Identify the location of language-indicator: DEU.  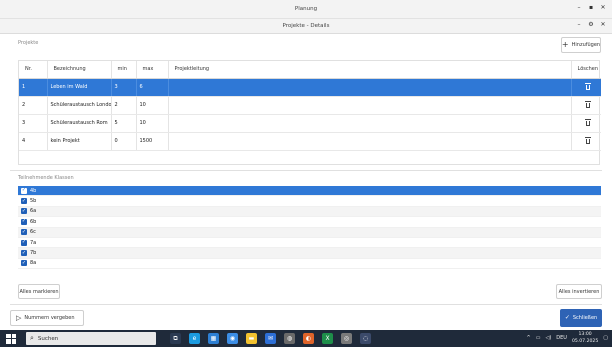
(561, 338).